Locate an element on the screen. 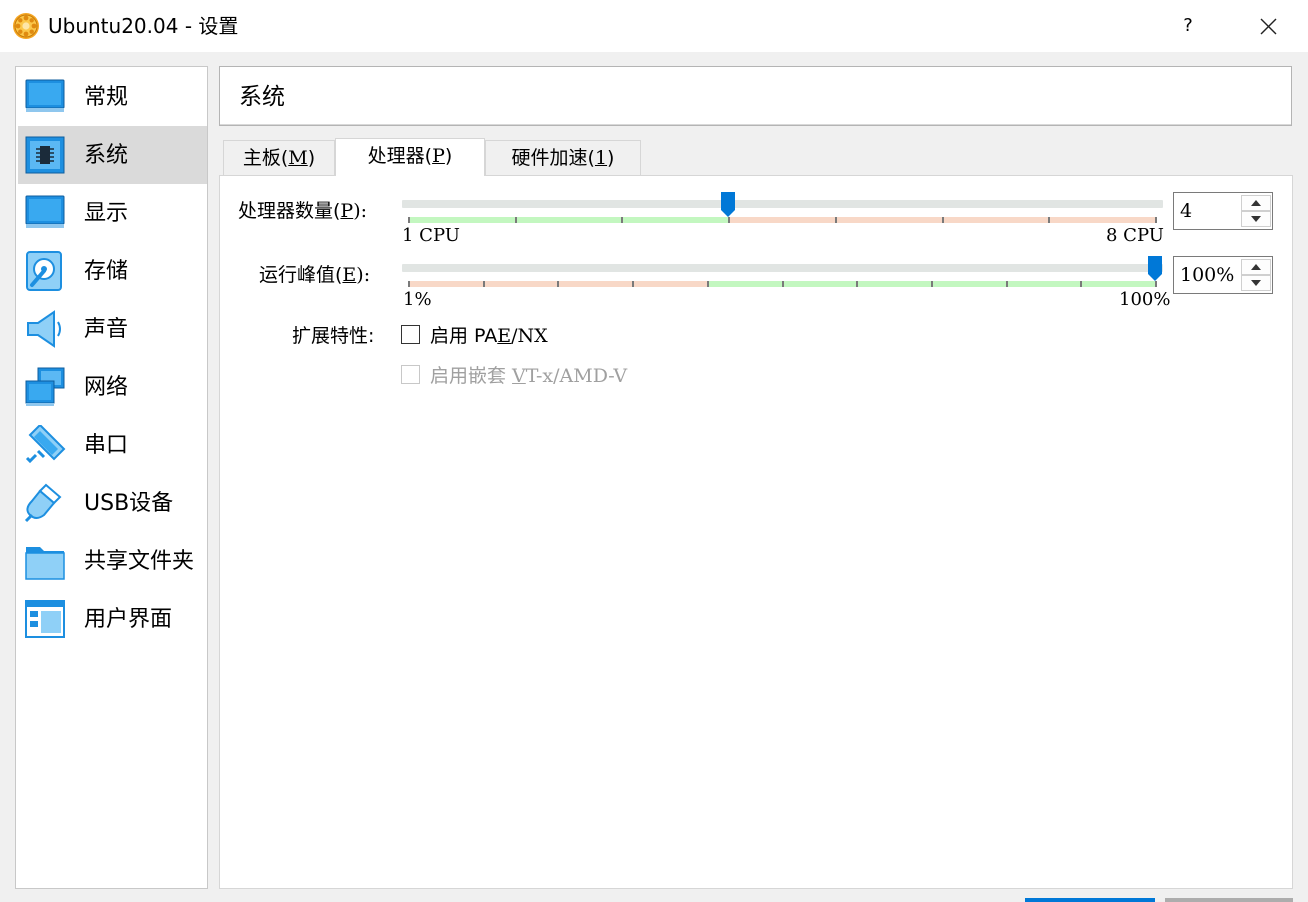 The width and height of the screenshot is (1308, 902). execution-cap-increment is located at coordinates (1256, 267).